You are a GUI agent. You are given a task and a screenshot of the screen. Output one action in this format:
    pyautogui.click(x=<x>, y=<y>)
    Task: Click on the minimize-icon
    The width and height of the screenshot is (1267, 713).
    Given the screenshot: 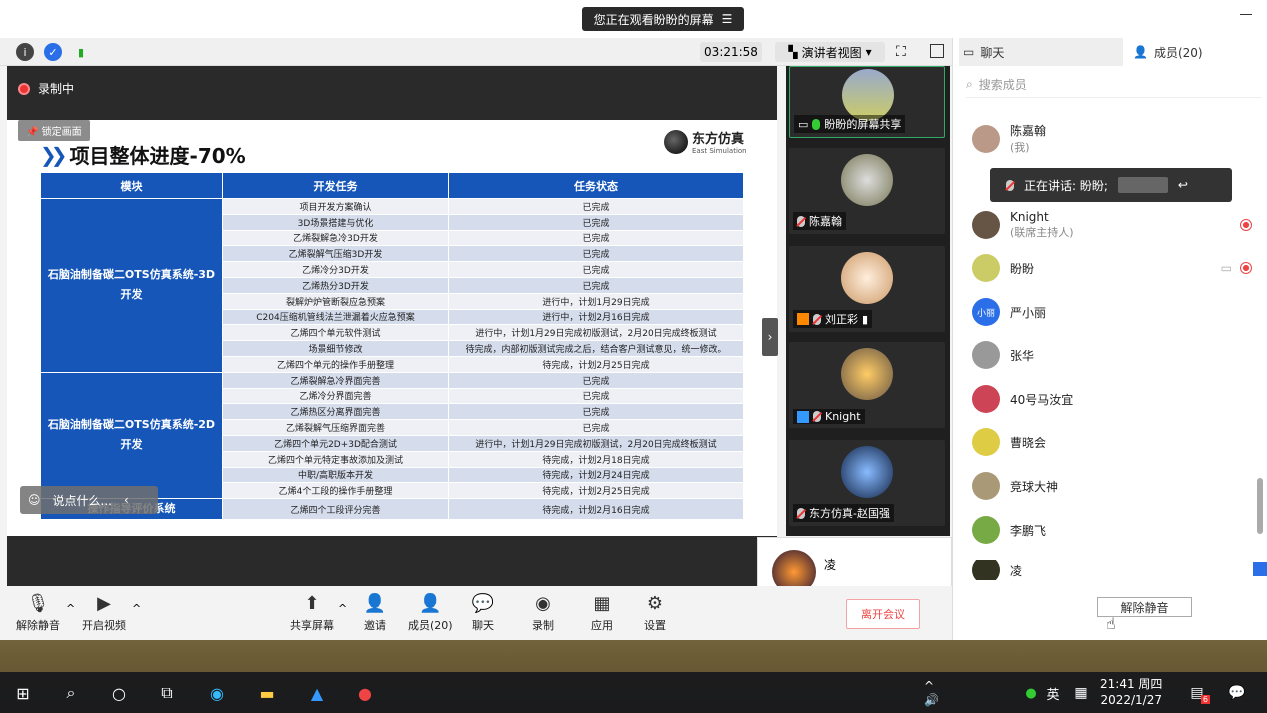 What is the action you would take?
    pyautogui.click(x=1246, y=14)
    